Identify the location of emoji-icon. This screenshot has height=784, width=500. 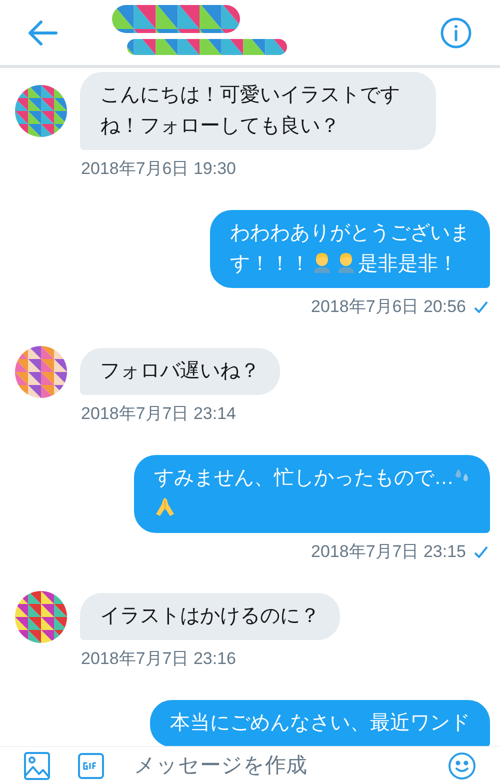
(462, 766).